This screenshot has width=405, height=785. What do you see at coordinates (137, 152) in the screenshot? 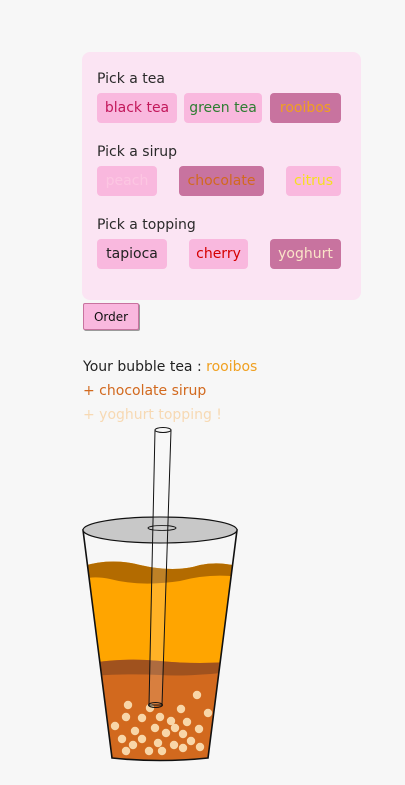
I see `sirup-group-label: Pick a sirup` at bounding box center [137, 152].